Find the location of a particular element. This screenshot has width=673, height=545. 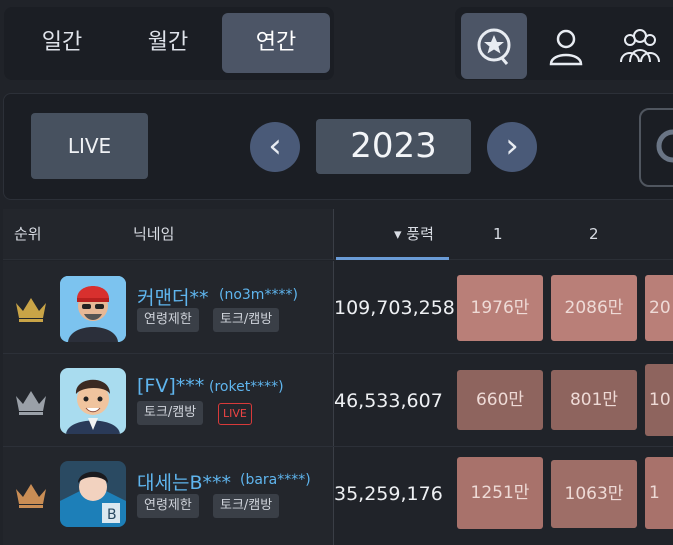

power-value: 46,533,607 is located at coordinates (388, 401).